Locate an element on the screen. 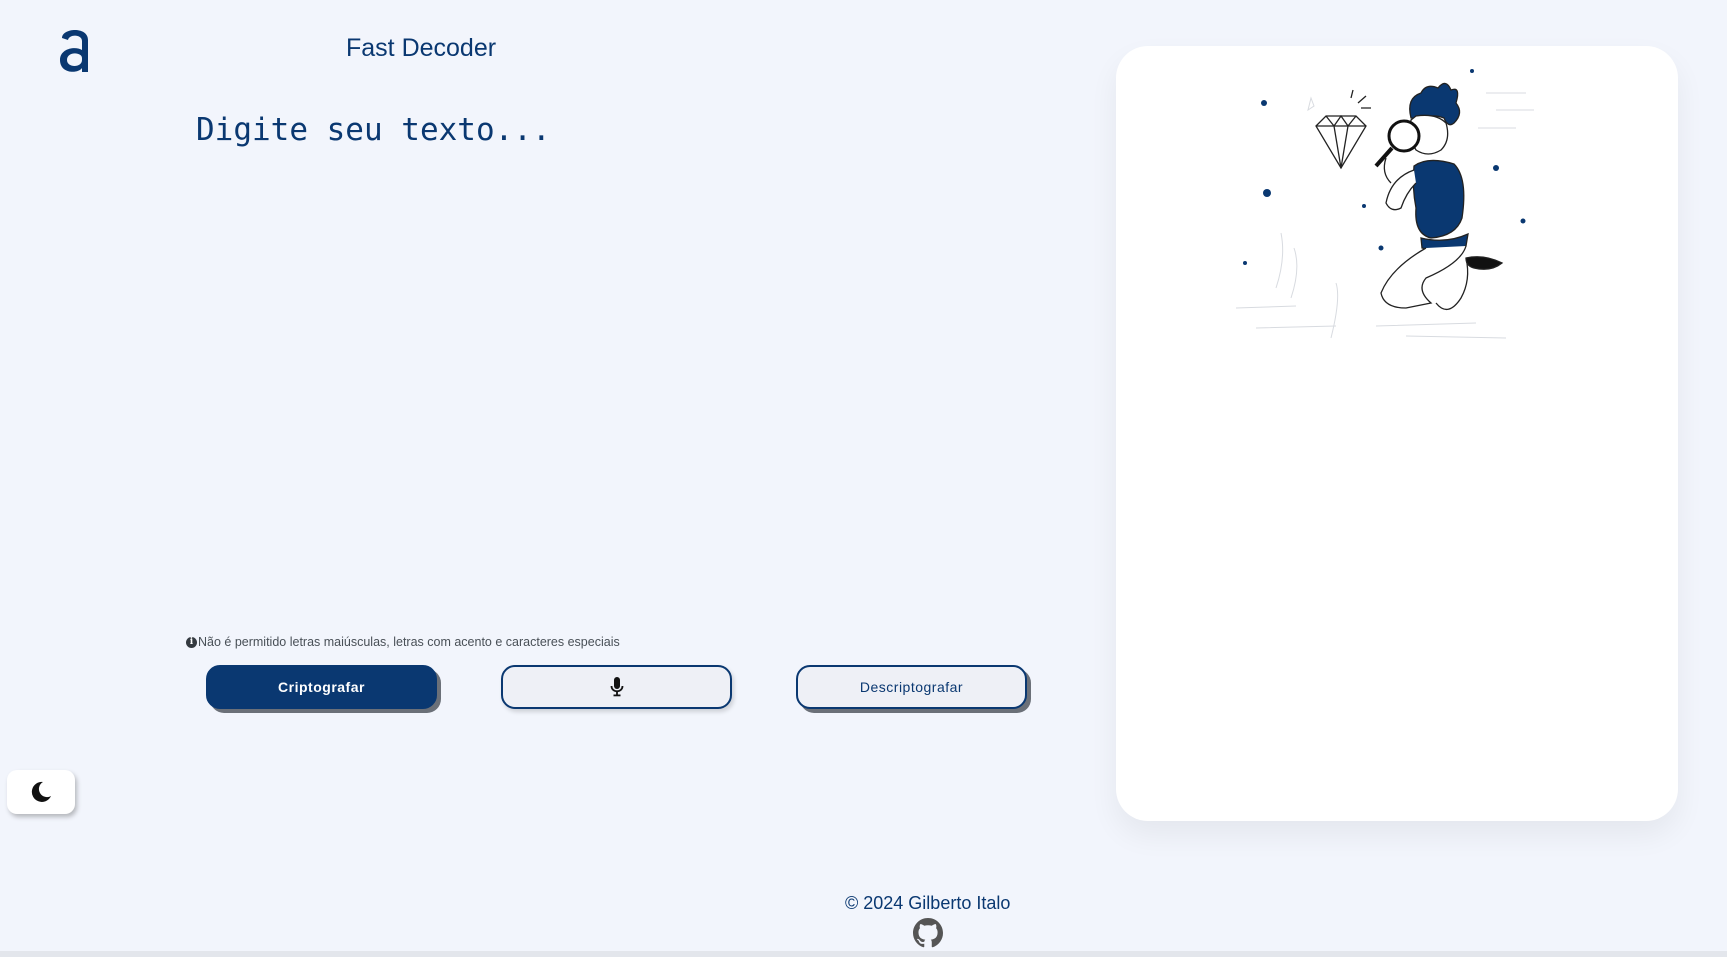 This screenshot has height=957, width=1727. encrypt-button-label: Criptografar is located at coordinates (321, 687).